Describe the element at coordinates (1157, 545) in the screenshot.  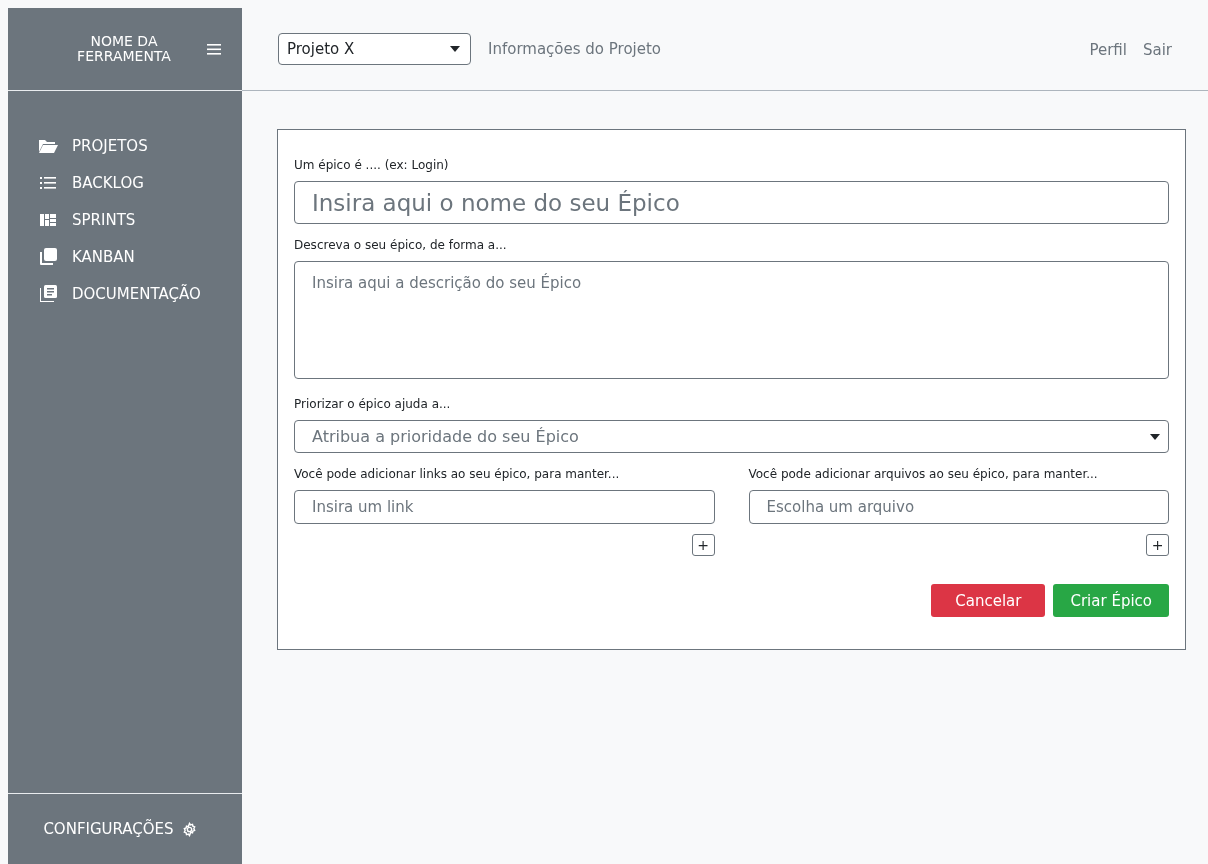
I see `add-file-button: +` at that location.